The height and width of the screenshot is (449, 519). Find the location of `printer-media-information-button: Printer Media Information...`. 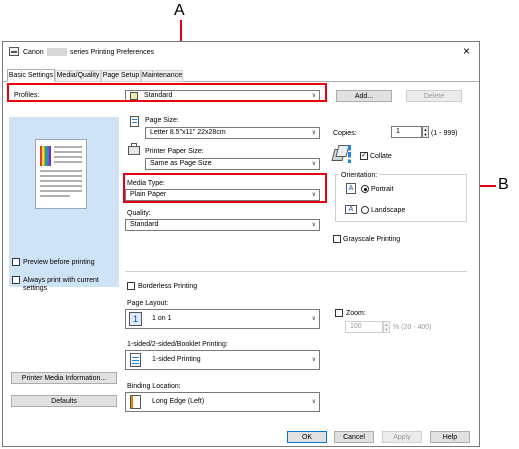

printer-media-information-button: Printer Media Information... is located at coordinates (64, 378).